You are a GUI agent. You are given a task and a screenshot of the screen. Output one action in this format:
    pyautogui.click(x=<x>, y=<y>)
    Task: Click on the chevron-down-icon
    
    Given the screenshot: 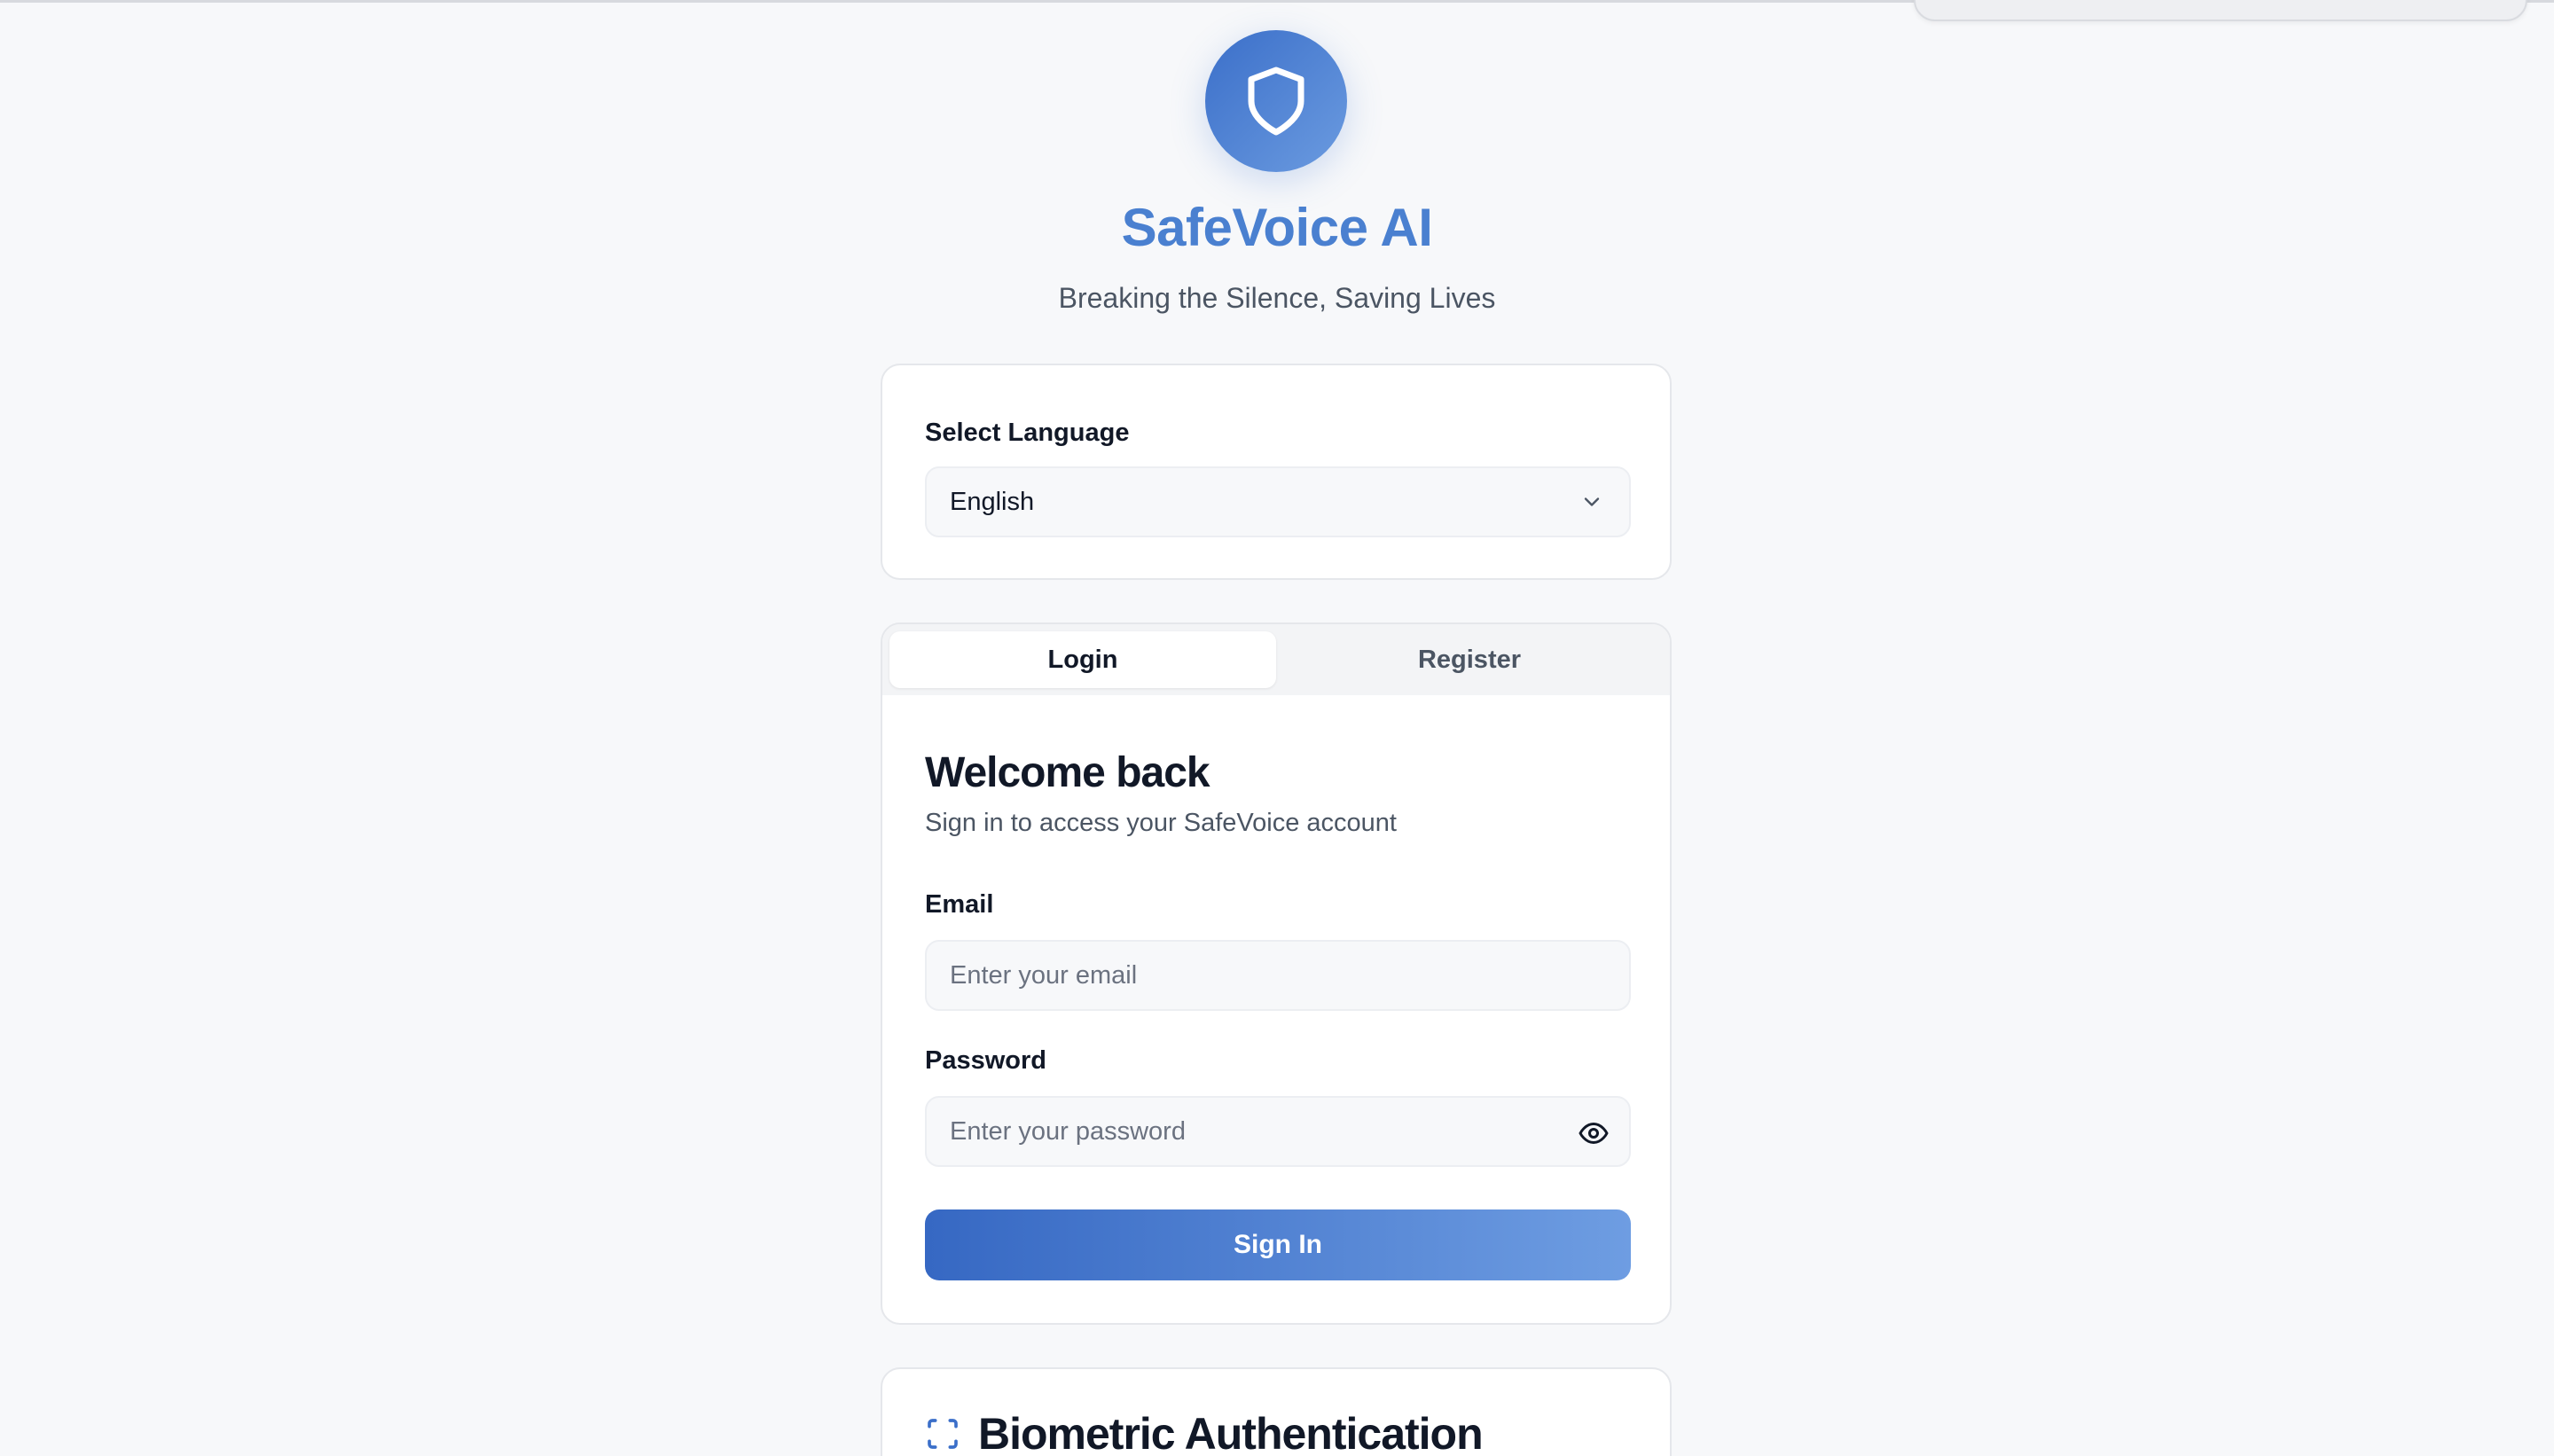 What is the action you would take?
    pyautogui.click(x=1592, y=501)
    